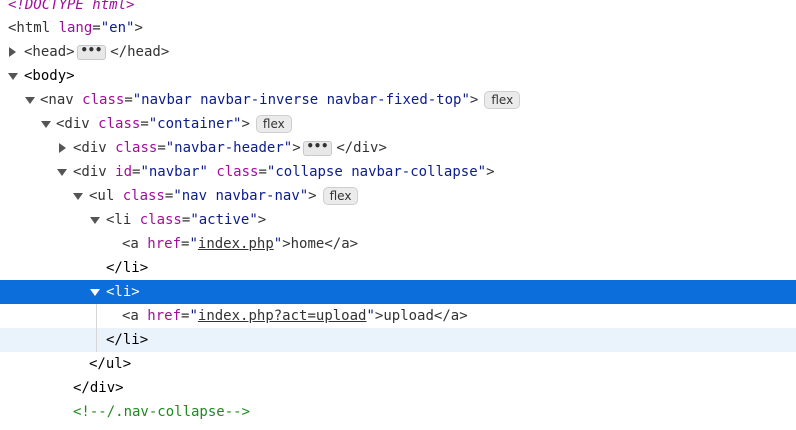 The width and height of the screenshot is (796, 430). I want to click on tree-row-a-home: <a href="index.php">home</a>, so click(398, 244).